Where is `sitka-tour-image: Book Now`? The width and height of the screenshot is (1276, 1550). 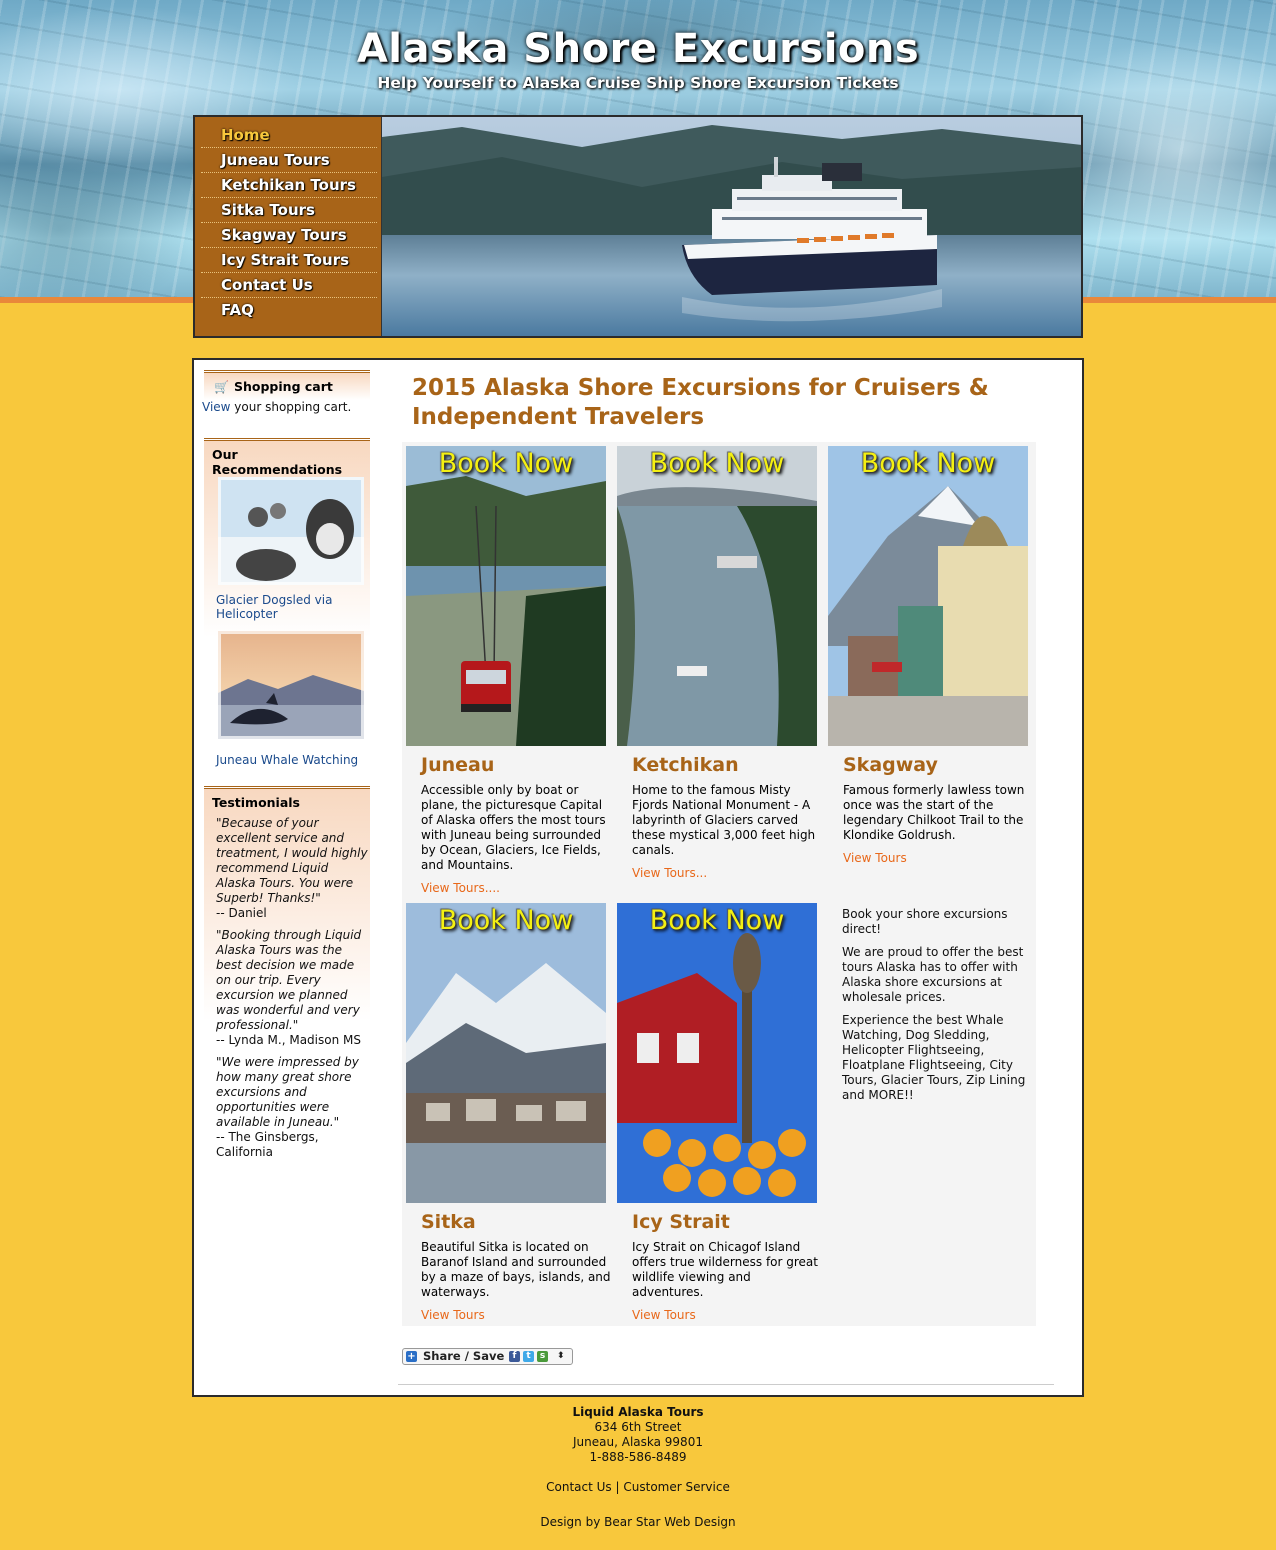
sitka-tour-image: Book Now is located at coordinates (506, 1053).